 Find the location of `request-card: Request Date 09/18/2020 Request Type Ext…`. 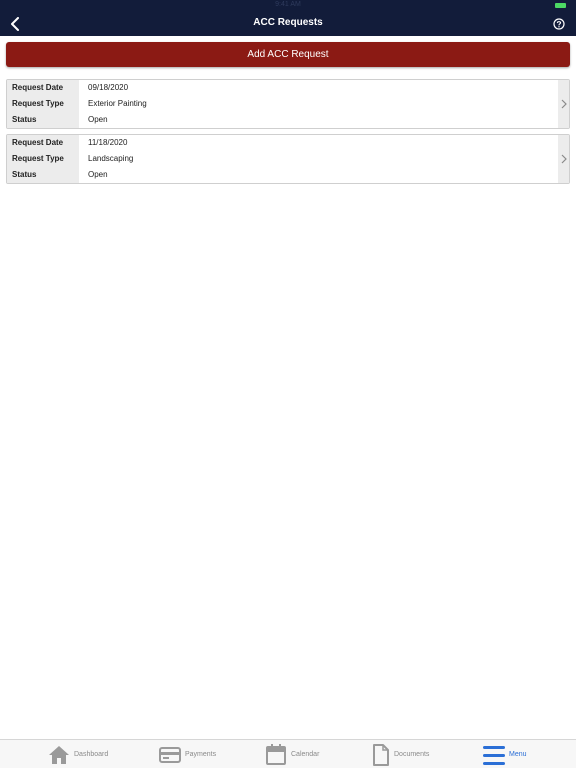

request-card: Request Date 09/18/2020 Request Type Ext… is located at coordinates (288, 104).